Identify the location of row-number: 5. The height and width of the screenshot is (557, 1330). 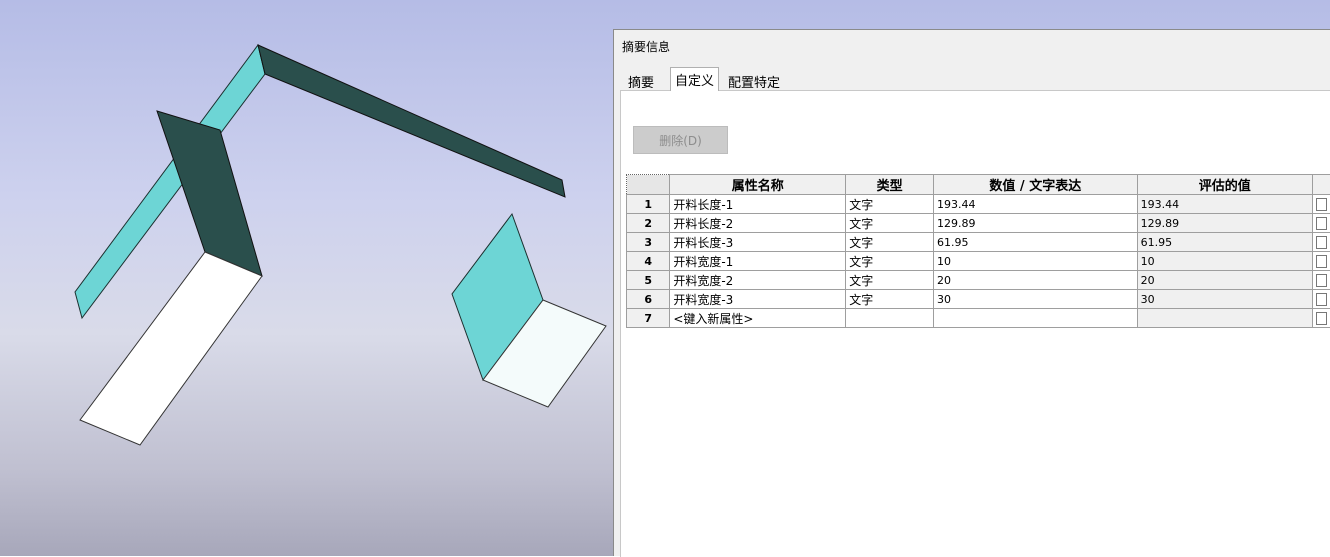
(648, 280).